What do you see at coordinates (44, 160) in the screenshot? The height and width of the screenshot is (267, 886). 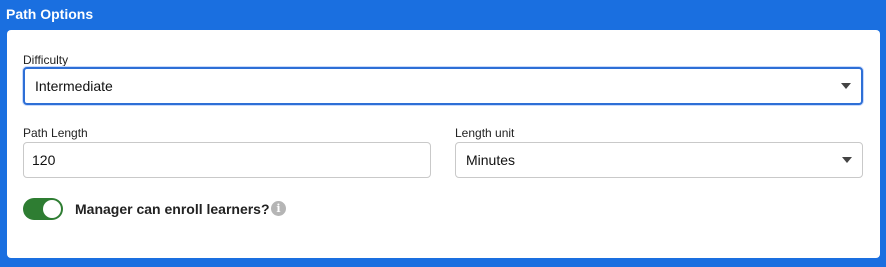 I see `path-length-value: 120` at bounding box center [44, 160].